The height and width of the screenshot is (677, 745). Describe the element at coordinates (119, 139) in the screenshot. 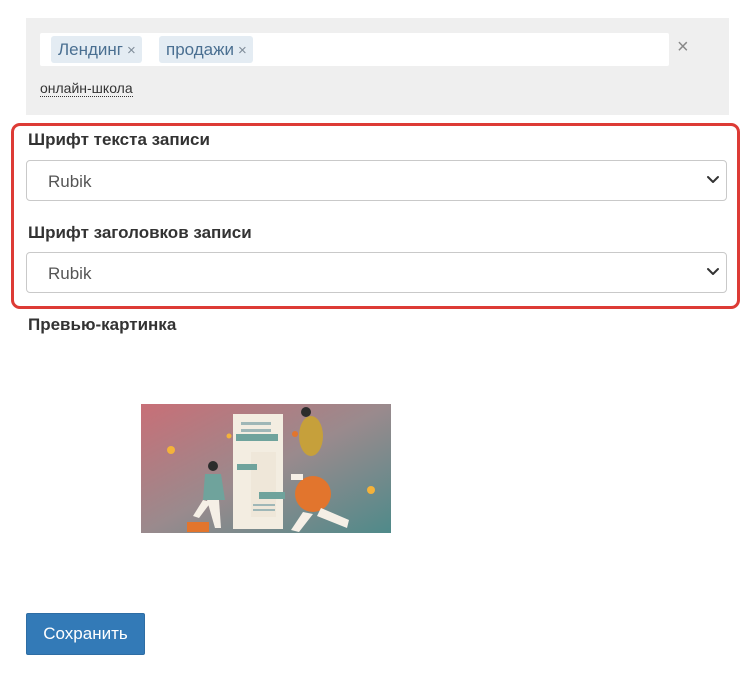

I see `body-font-label: Шрифт текста записи` at that location.